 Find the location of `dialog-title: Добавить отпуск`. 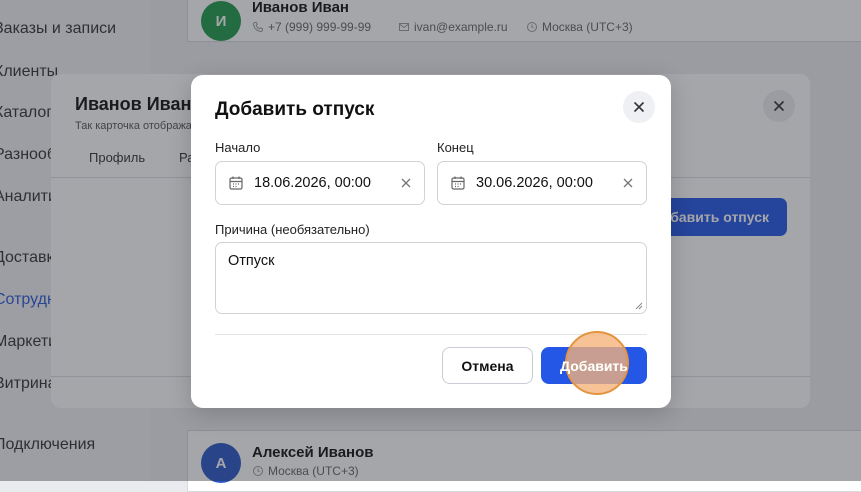

dialog-title: Добавить отпуск is located at coordinates (295, 109).